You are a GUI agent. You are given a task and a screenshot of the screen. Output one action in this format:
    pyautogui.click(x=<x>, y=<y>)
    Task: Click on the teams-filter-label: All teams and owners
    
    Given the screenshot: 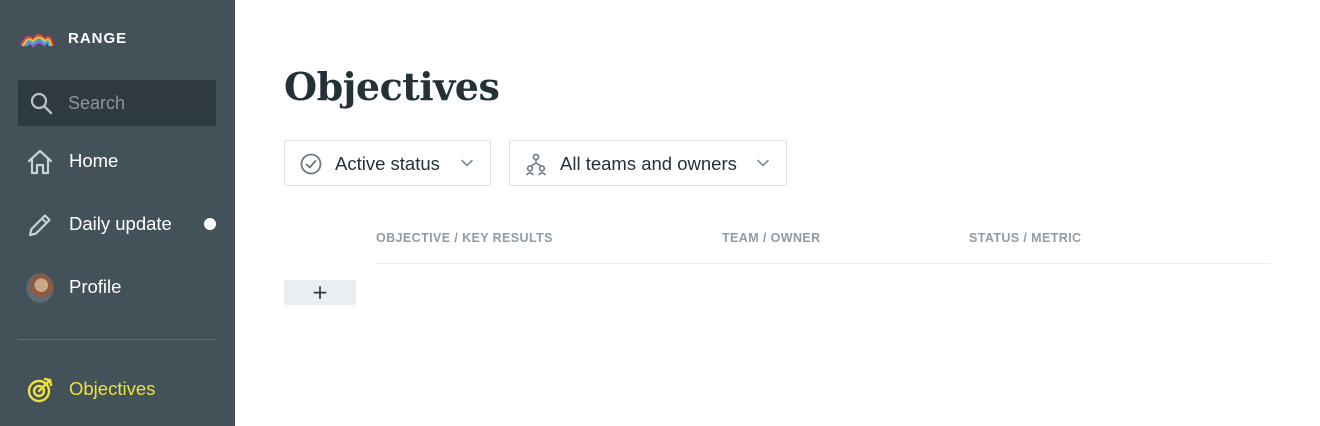 What is the action you would take?
    pyautogui.click(x=648, y=163)
    